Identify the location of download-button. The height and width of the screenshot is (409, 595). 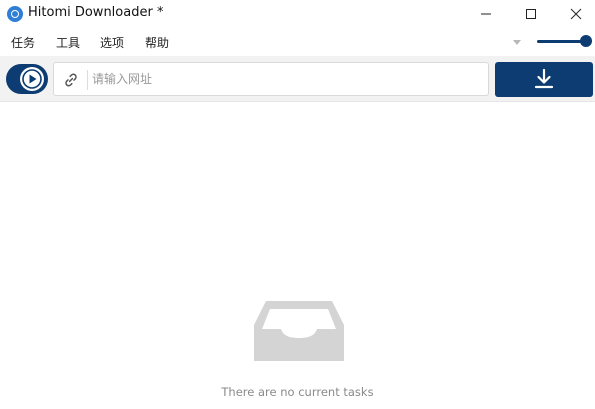
(544, 79).